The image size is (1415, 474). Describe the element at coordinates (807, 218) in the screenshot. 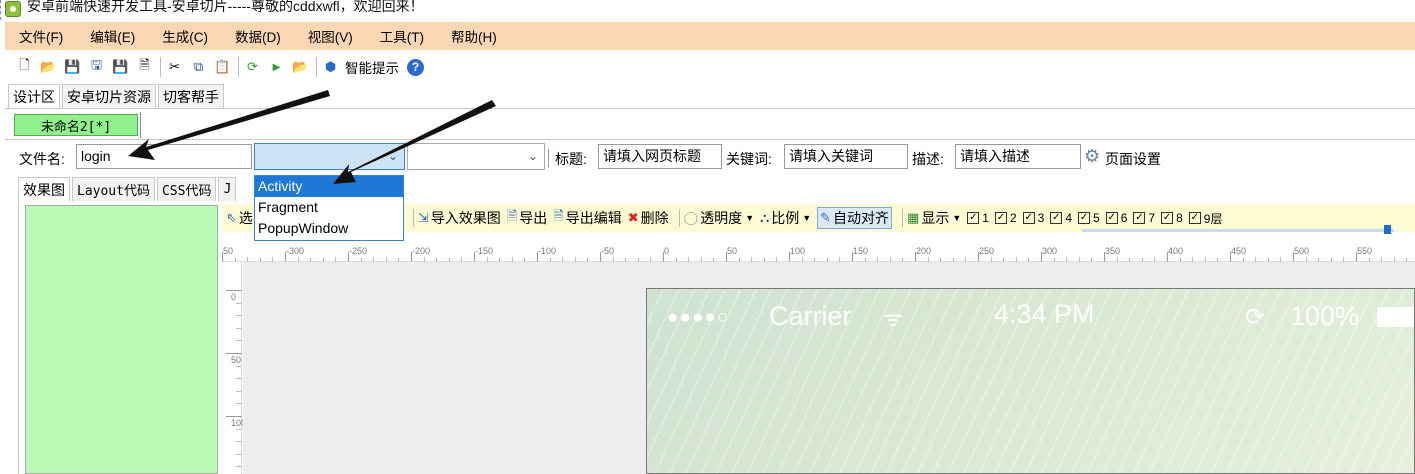

I see `caret-down-icon: ▼` at that location.